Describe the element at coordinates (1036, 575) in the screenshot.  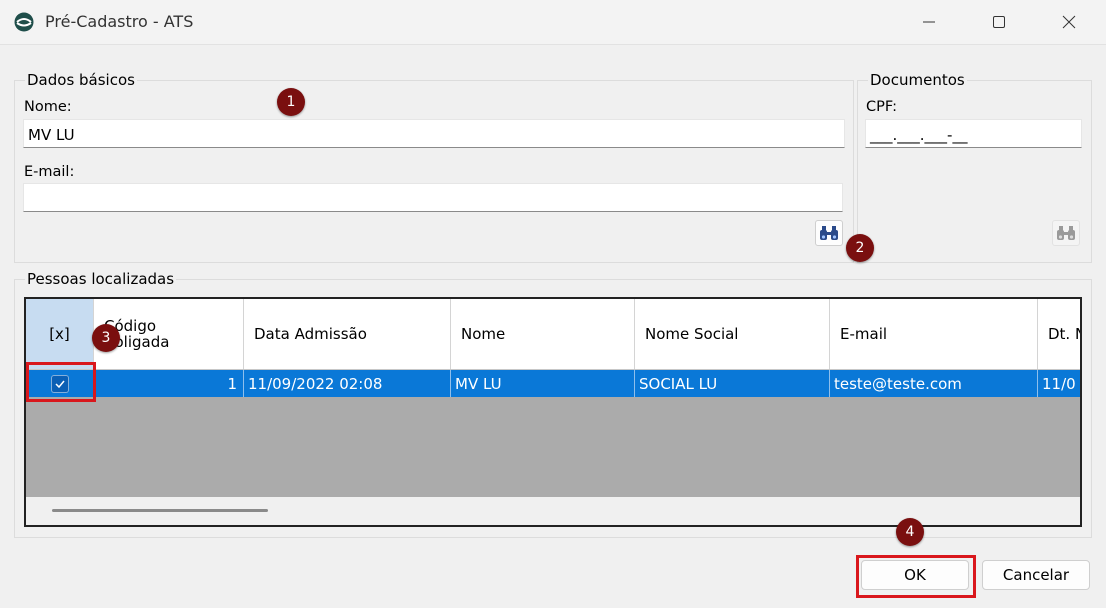
I see `cancel-button: Cancelar` at that location.